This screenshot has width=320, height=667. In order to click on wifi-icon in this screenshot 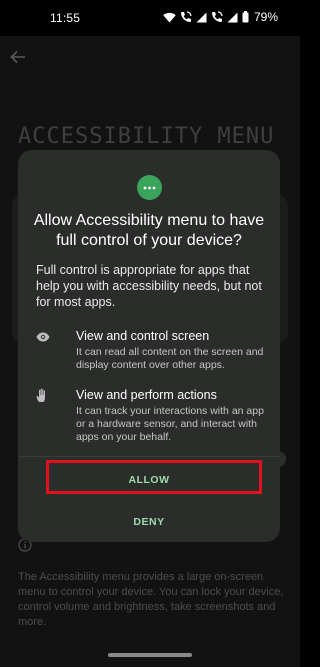, I will do `click(169, 17)`.